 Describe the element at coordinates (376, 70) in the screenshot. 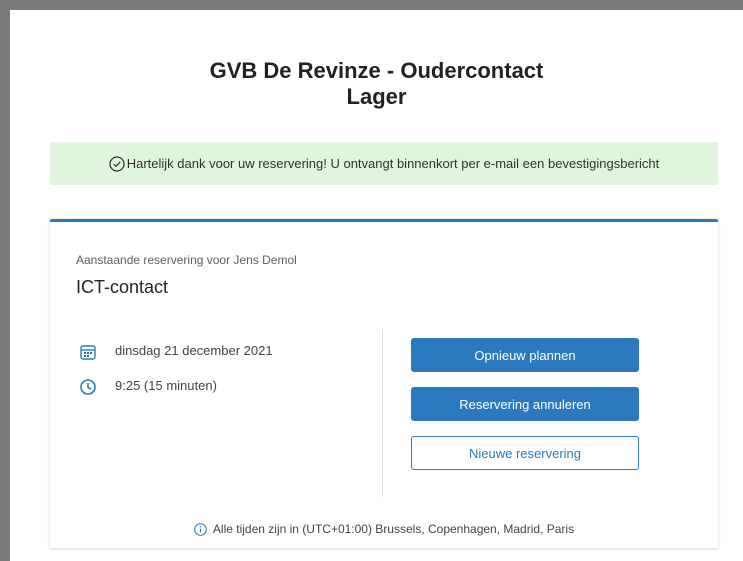

I see `page-title-line1: GVB De Revinze - Oudercontact` at that location.